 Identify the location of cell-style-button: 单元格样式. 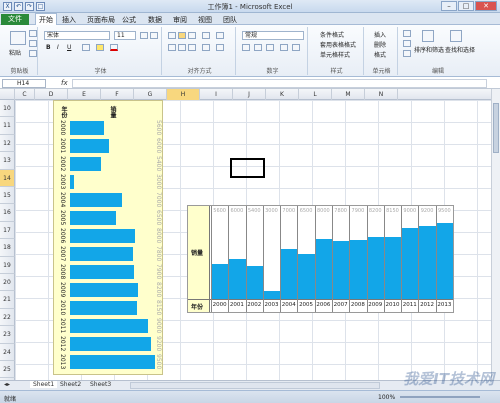
(335, 54).